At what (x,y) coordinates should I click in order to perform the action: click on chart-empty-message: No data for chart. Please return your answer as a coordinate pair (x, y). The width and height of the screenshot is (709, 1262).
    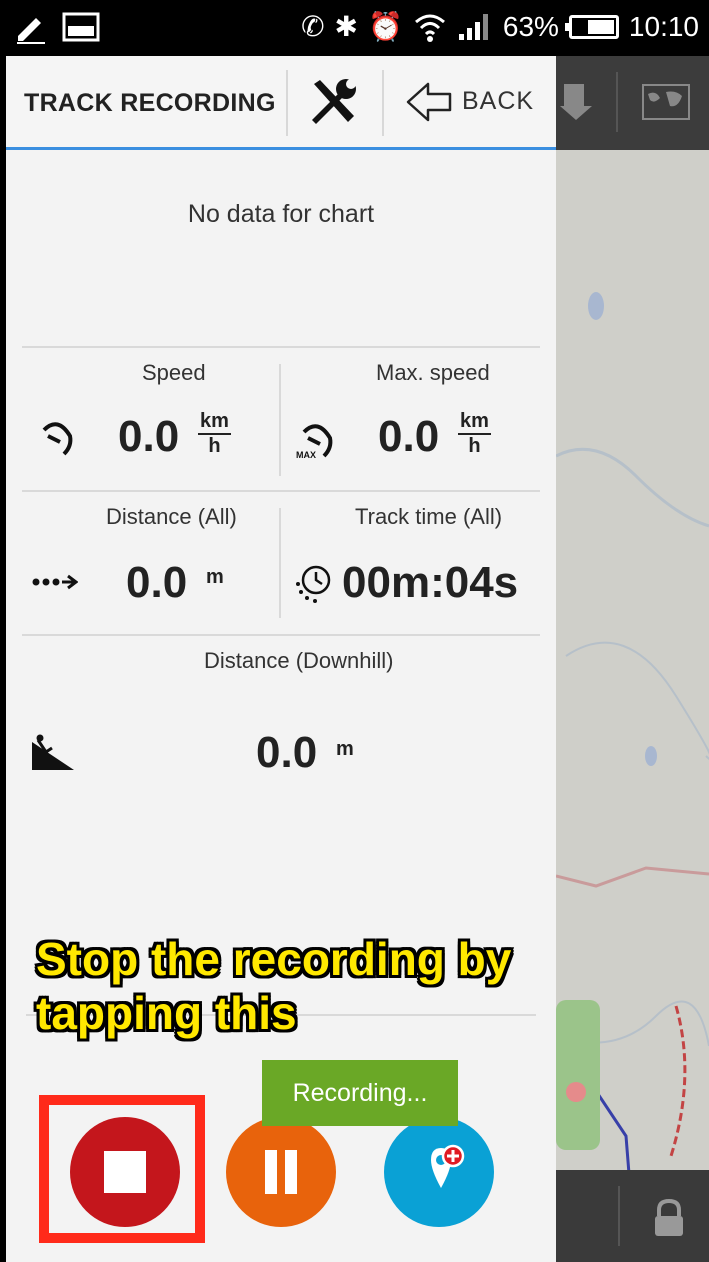
    Looking at the image, I should click on (281, 214).